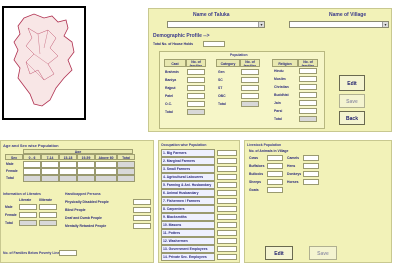 The image size is (394, 265). What do you see at coordinates (352, 101) in the screenshot?
I see `save-button: Save` at bounding box center [352, 101].